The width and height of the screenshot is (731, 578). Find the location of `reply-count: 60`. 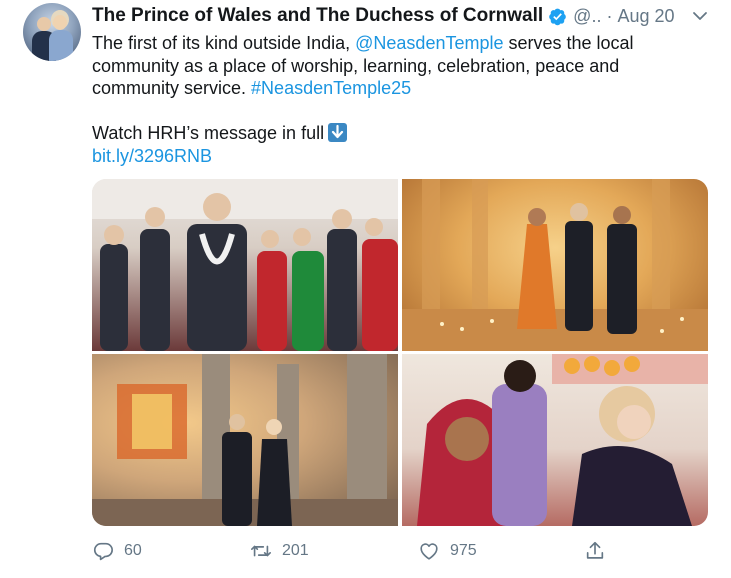

reply-count: 60 is located at coordinates (133, 550).